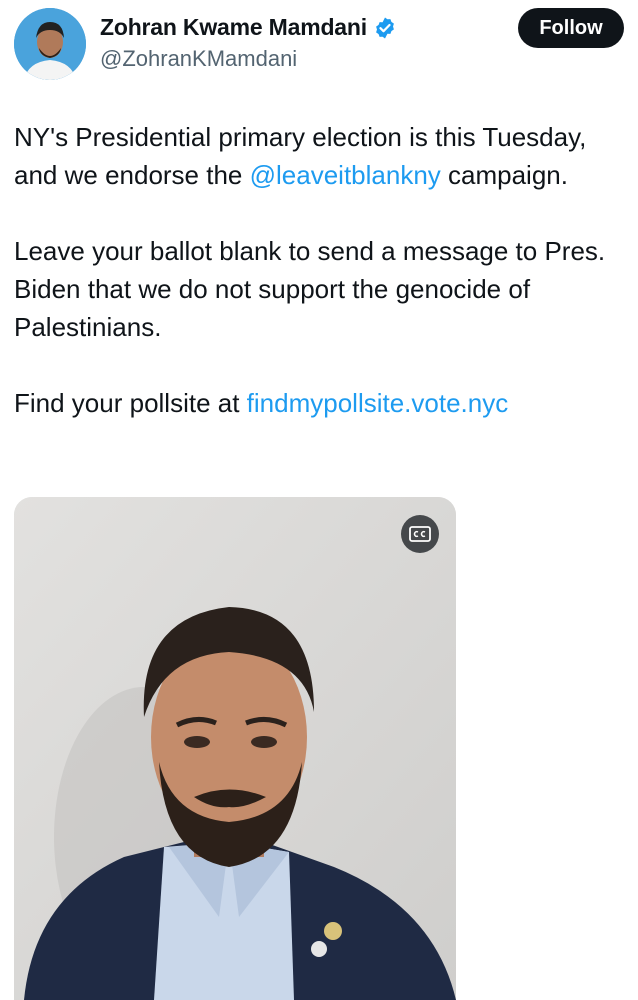 This screenshot has width=638, height=1000. What do you see at coordinates (50, 44) in the screenshot?
I see `author-avatar` at bounding box center [50, 44].